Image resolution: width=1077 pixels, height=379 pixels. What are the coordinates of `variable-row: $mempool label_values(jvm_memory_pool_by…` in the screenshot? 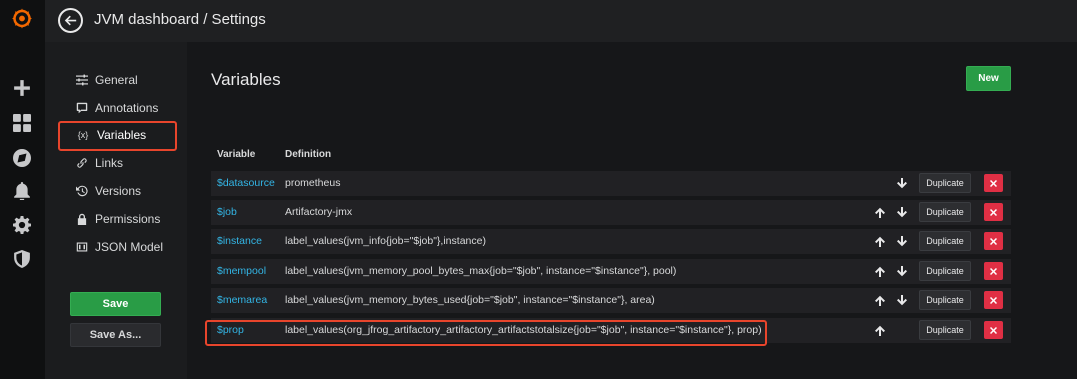 It's located at (611, 271).